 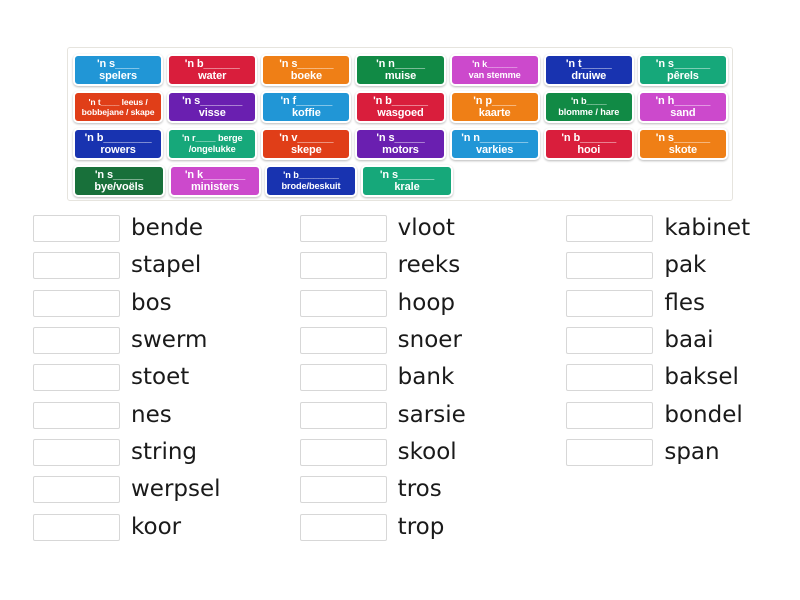 What do you see at coordinates (689, 340) in the screenshot?
I see `answer-label: baai` at bounding box center [689, 340].